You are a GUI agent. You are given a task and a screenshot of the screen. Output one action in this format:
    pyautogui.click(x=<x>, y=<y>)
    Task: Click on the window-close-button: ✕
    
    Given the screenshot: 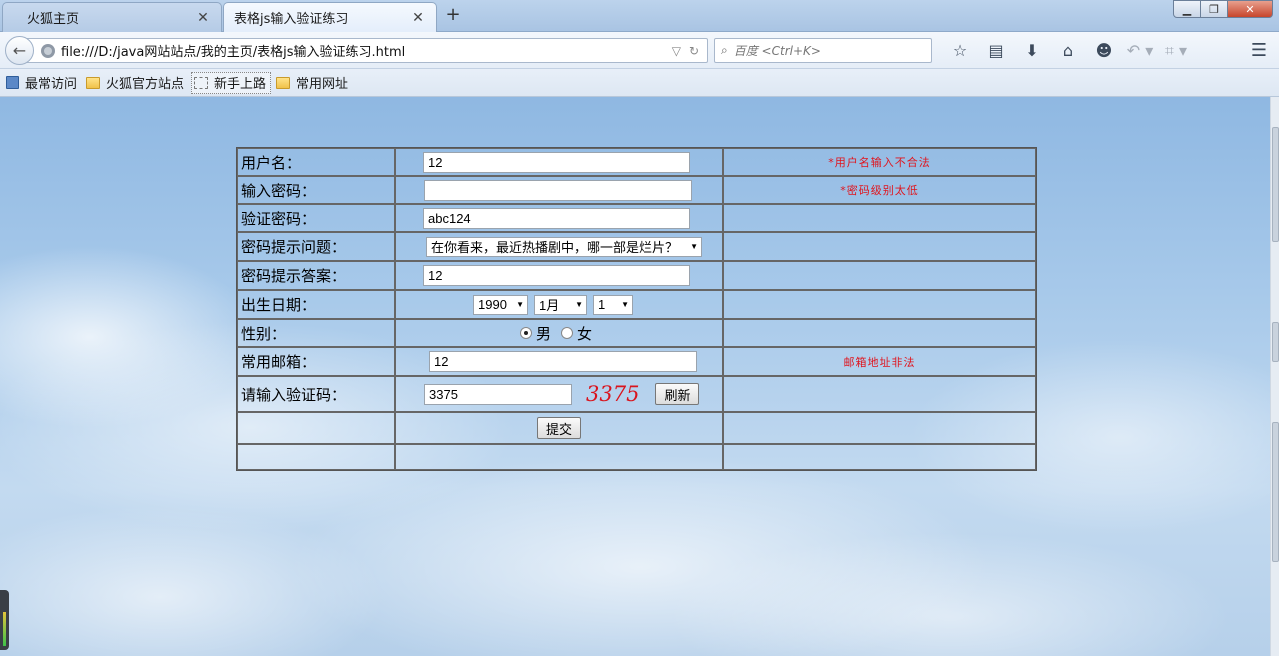 What is the action you would take?
    pyautogui.click(x=1250, y=9)
    